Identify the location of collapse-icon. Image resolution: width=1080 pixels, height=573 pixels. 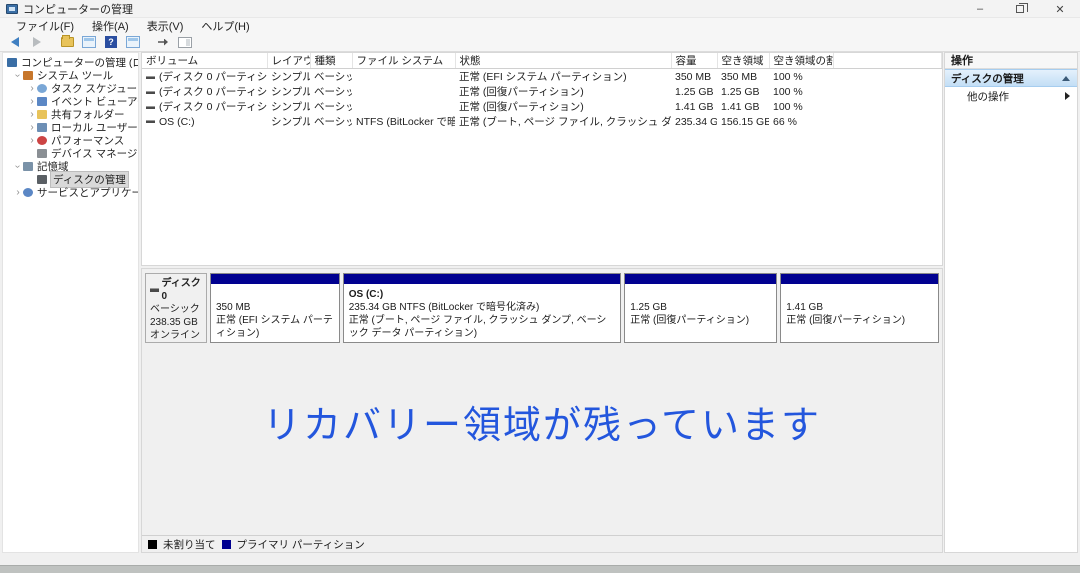
(1066, 78).